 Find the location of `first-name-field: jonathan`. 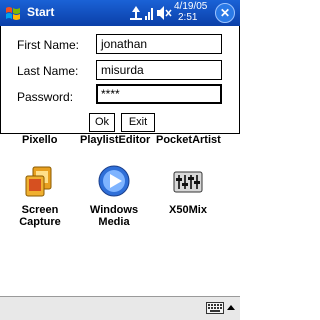

first-name-field: jonathan is located at coordinates (159, 44).